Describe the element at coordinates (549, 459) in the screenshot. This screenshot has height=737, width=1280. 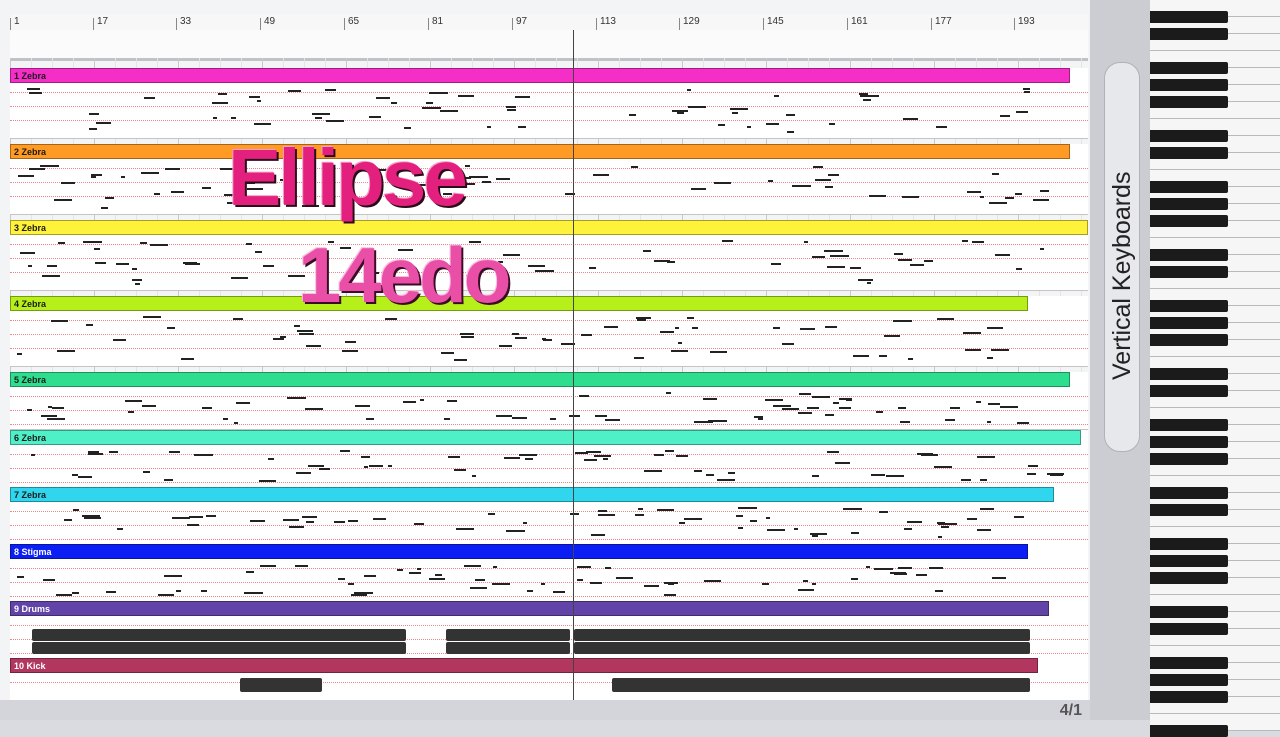
I see `track-lane: 6 Zebra` at that location.